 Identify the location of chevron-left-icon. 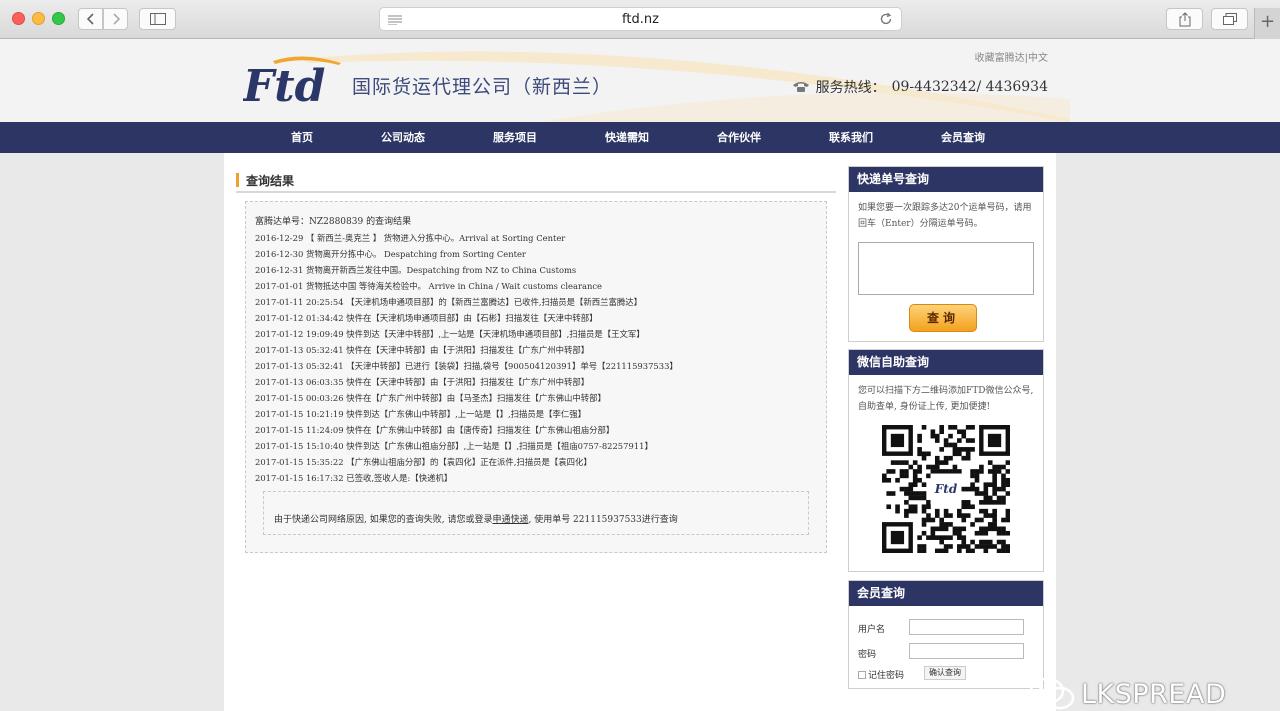
(90, 19).